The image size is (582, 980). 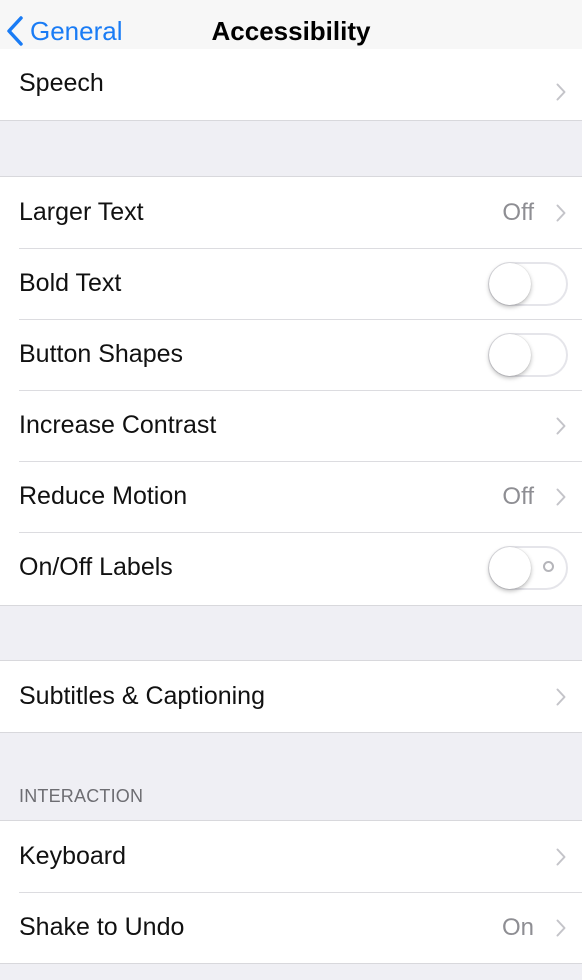 I want to click on row-bold-text: Bold Text, so click(x=291, y=283).